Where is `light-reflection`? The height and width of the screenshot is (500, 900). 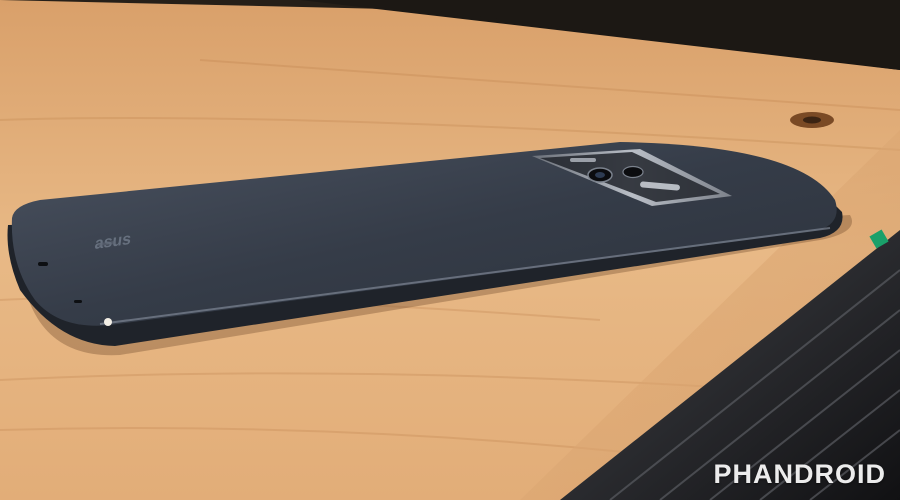
light-reflection is located at coordinates (108, 322).